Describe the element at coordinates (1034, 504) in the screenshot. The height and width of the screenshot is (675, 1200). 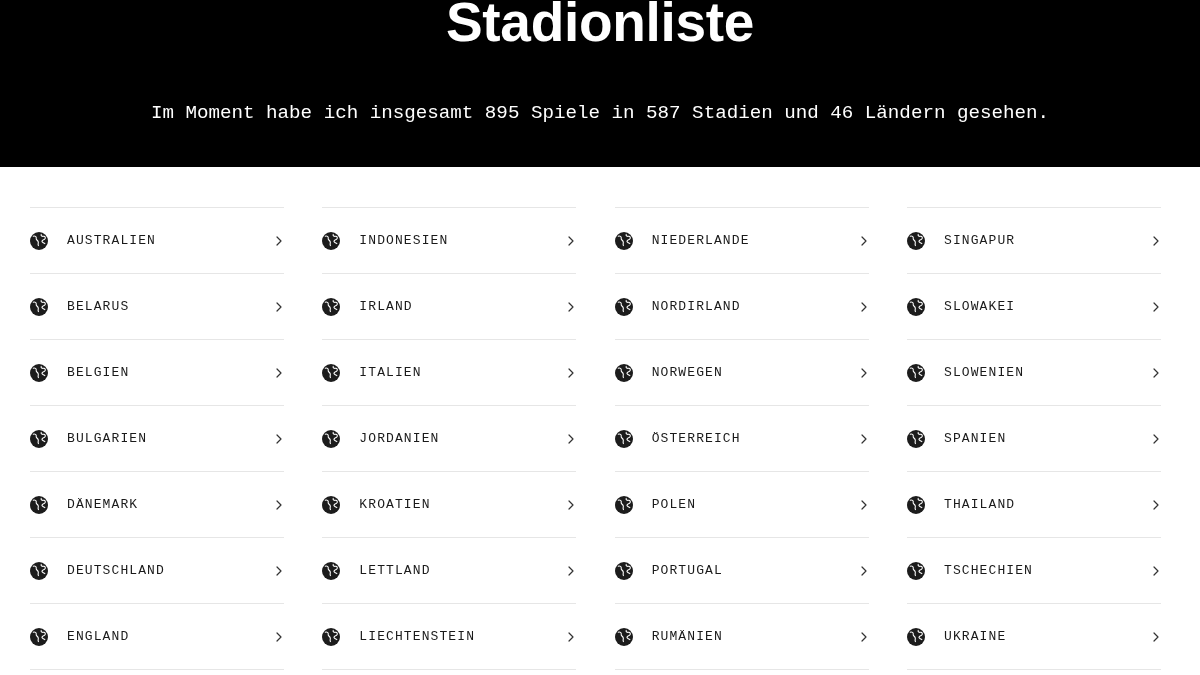
I see `country-link: THAILAND` at that location.